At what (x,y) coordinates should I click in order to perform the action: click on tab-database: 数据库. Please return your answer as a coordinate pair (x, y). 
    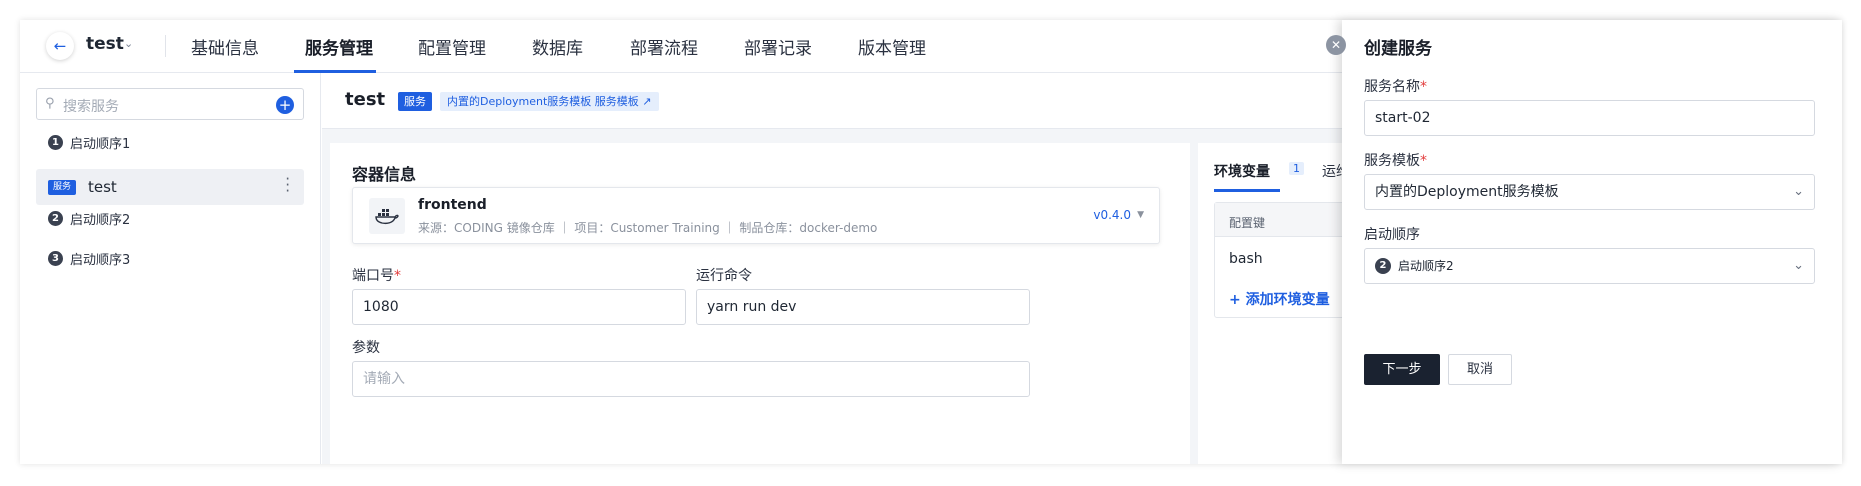
    Looking at the image, I should click on (557, 46).